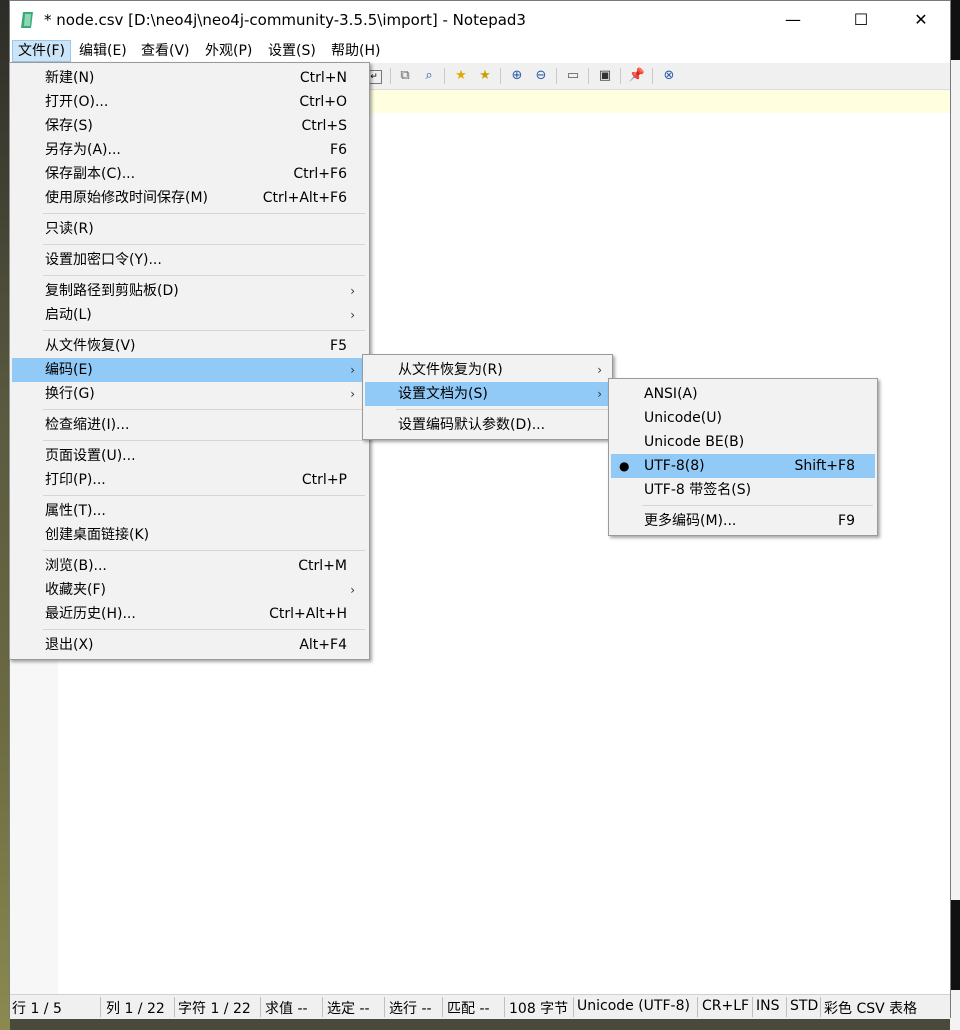 The image size is (960, 1030). What do you see at coordinates (27, 20) in the screenshot?
I see `notepad3-app-icon` at bounding box center [27, 20].